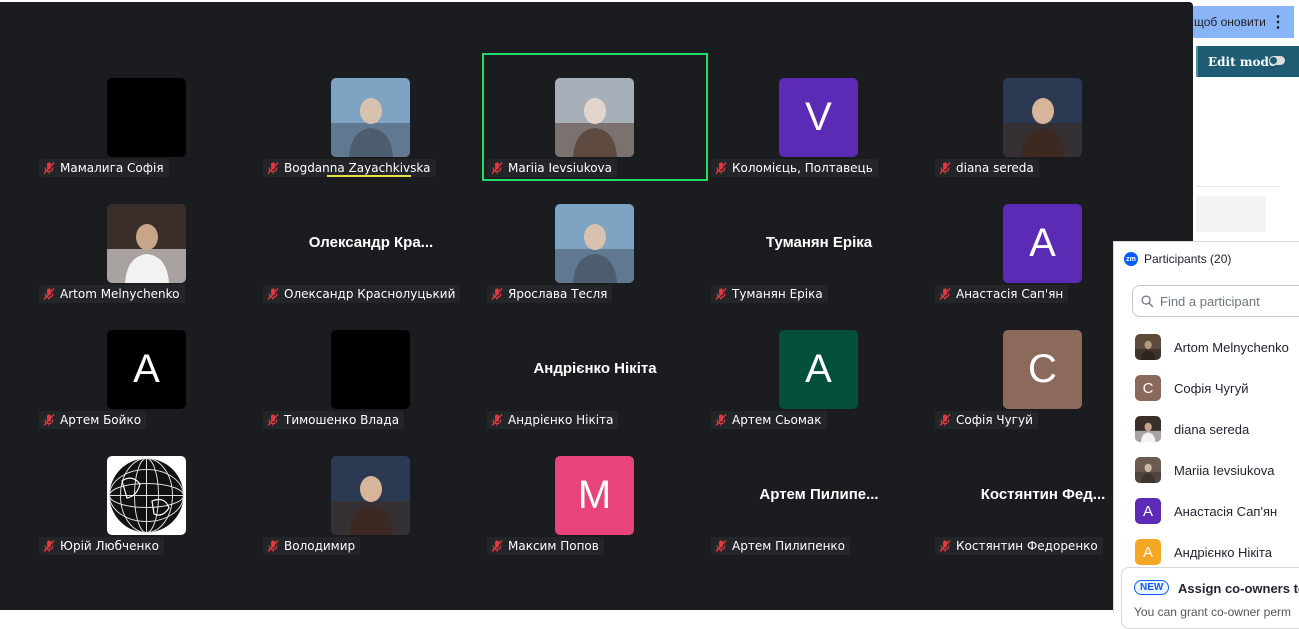  Describe the element at coordinates (147, 117) in the screenshot. I see `video-tile: Мамалига Софія` at that location.